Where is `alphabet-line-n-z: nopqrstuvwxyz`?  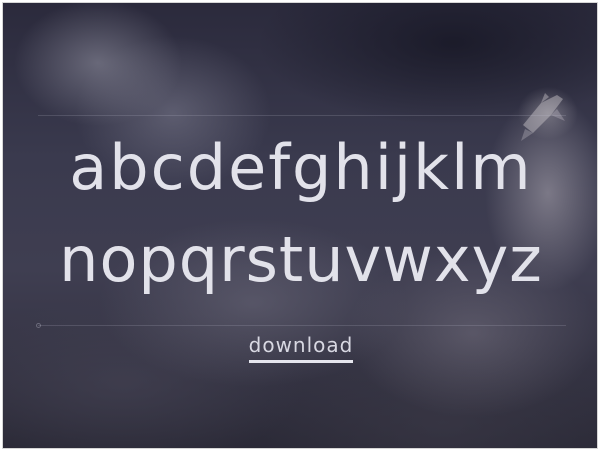
alphabet-line-n-z: nopqrstuvwxyz is located at coordinates (301, 259).